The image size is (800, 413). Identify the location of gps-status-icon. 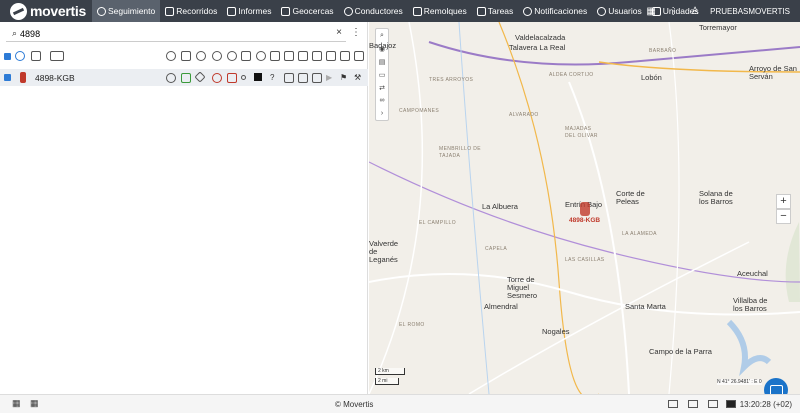
(217, 78).